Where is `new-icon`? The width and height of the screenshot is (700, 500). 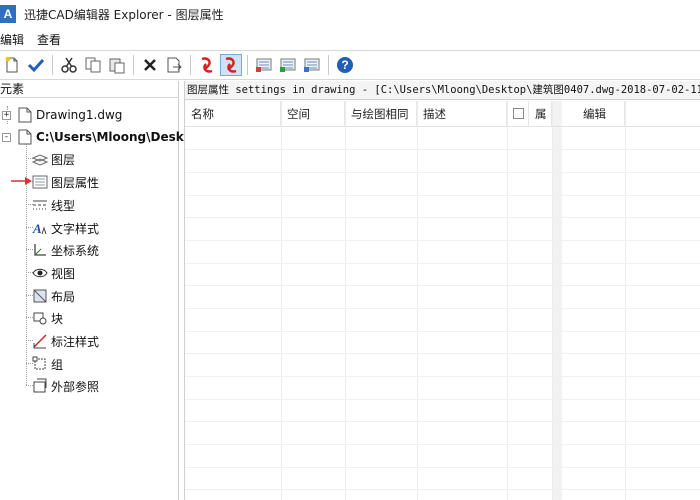
new-icon is located at coordinates (11, 64).